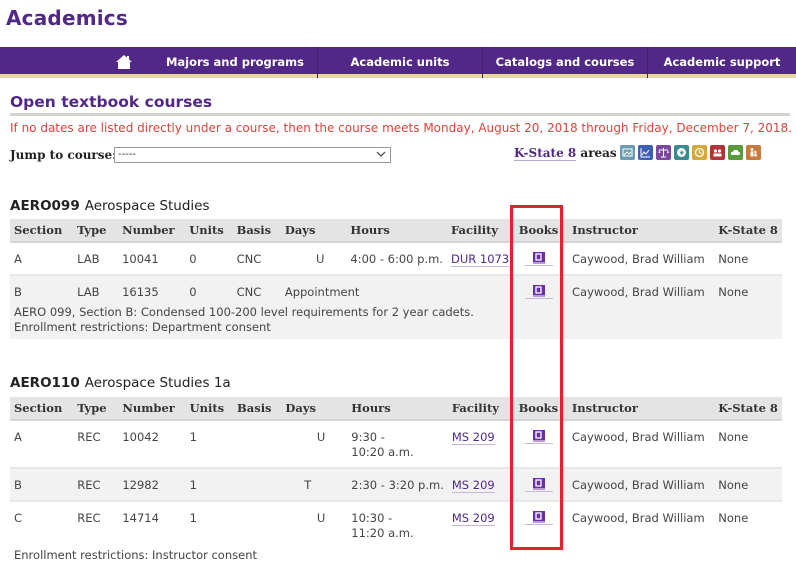  Describe the element at coordinates (681, 152) in the screenshot. I see `global-issues-icon` at that location.